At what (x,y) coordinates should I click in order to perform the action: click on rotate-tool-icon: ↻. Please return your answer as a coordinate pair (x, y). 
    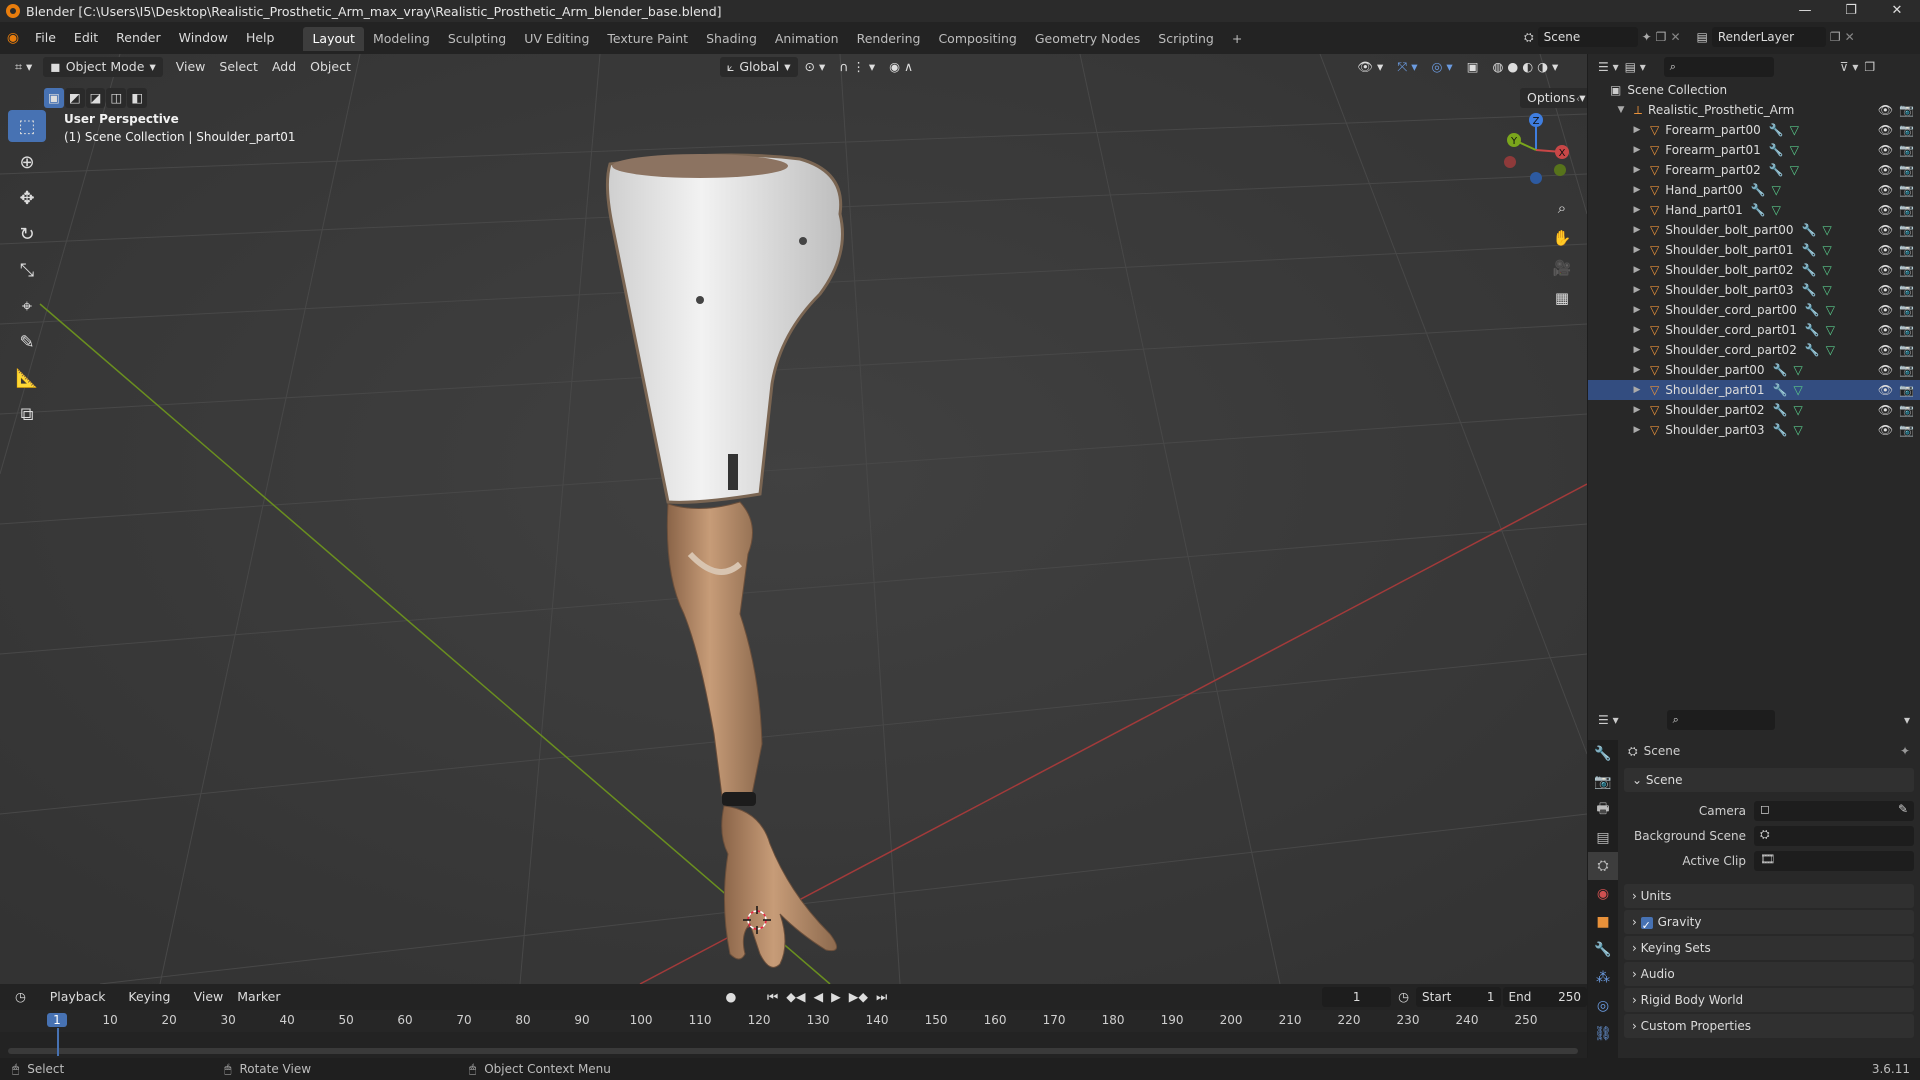
    Looking at the image, I should click on (27, 234).